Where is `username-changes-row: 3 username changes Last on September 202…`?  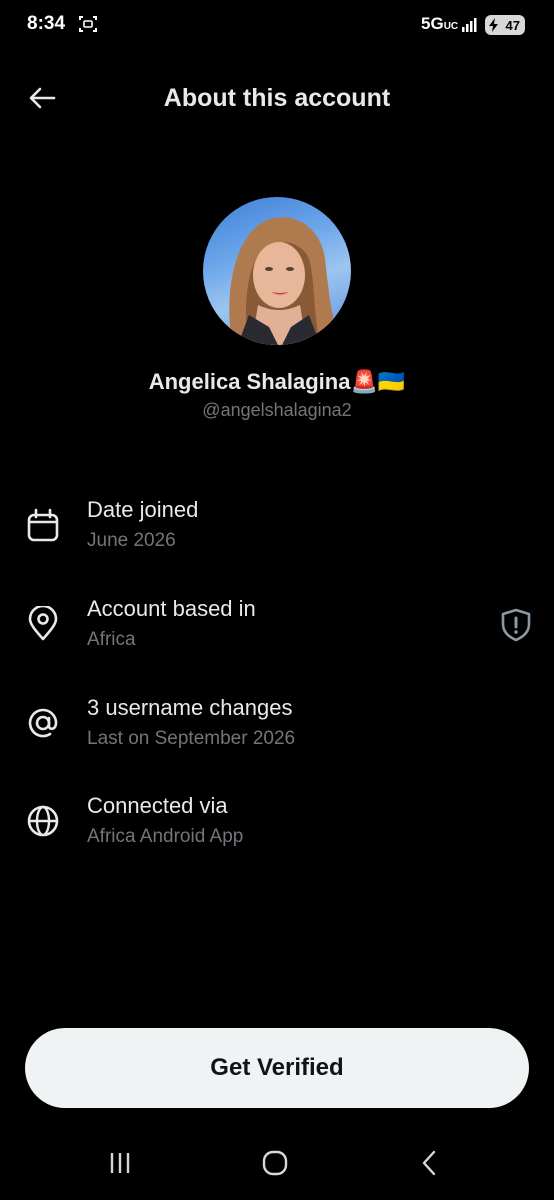 username-changes-row: 3 username changes Last on September 202… is located at coordinates (277, 730).